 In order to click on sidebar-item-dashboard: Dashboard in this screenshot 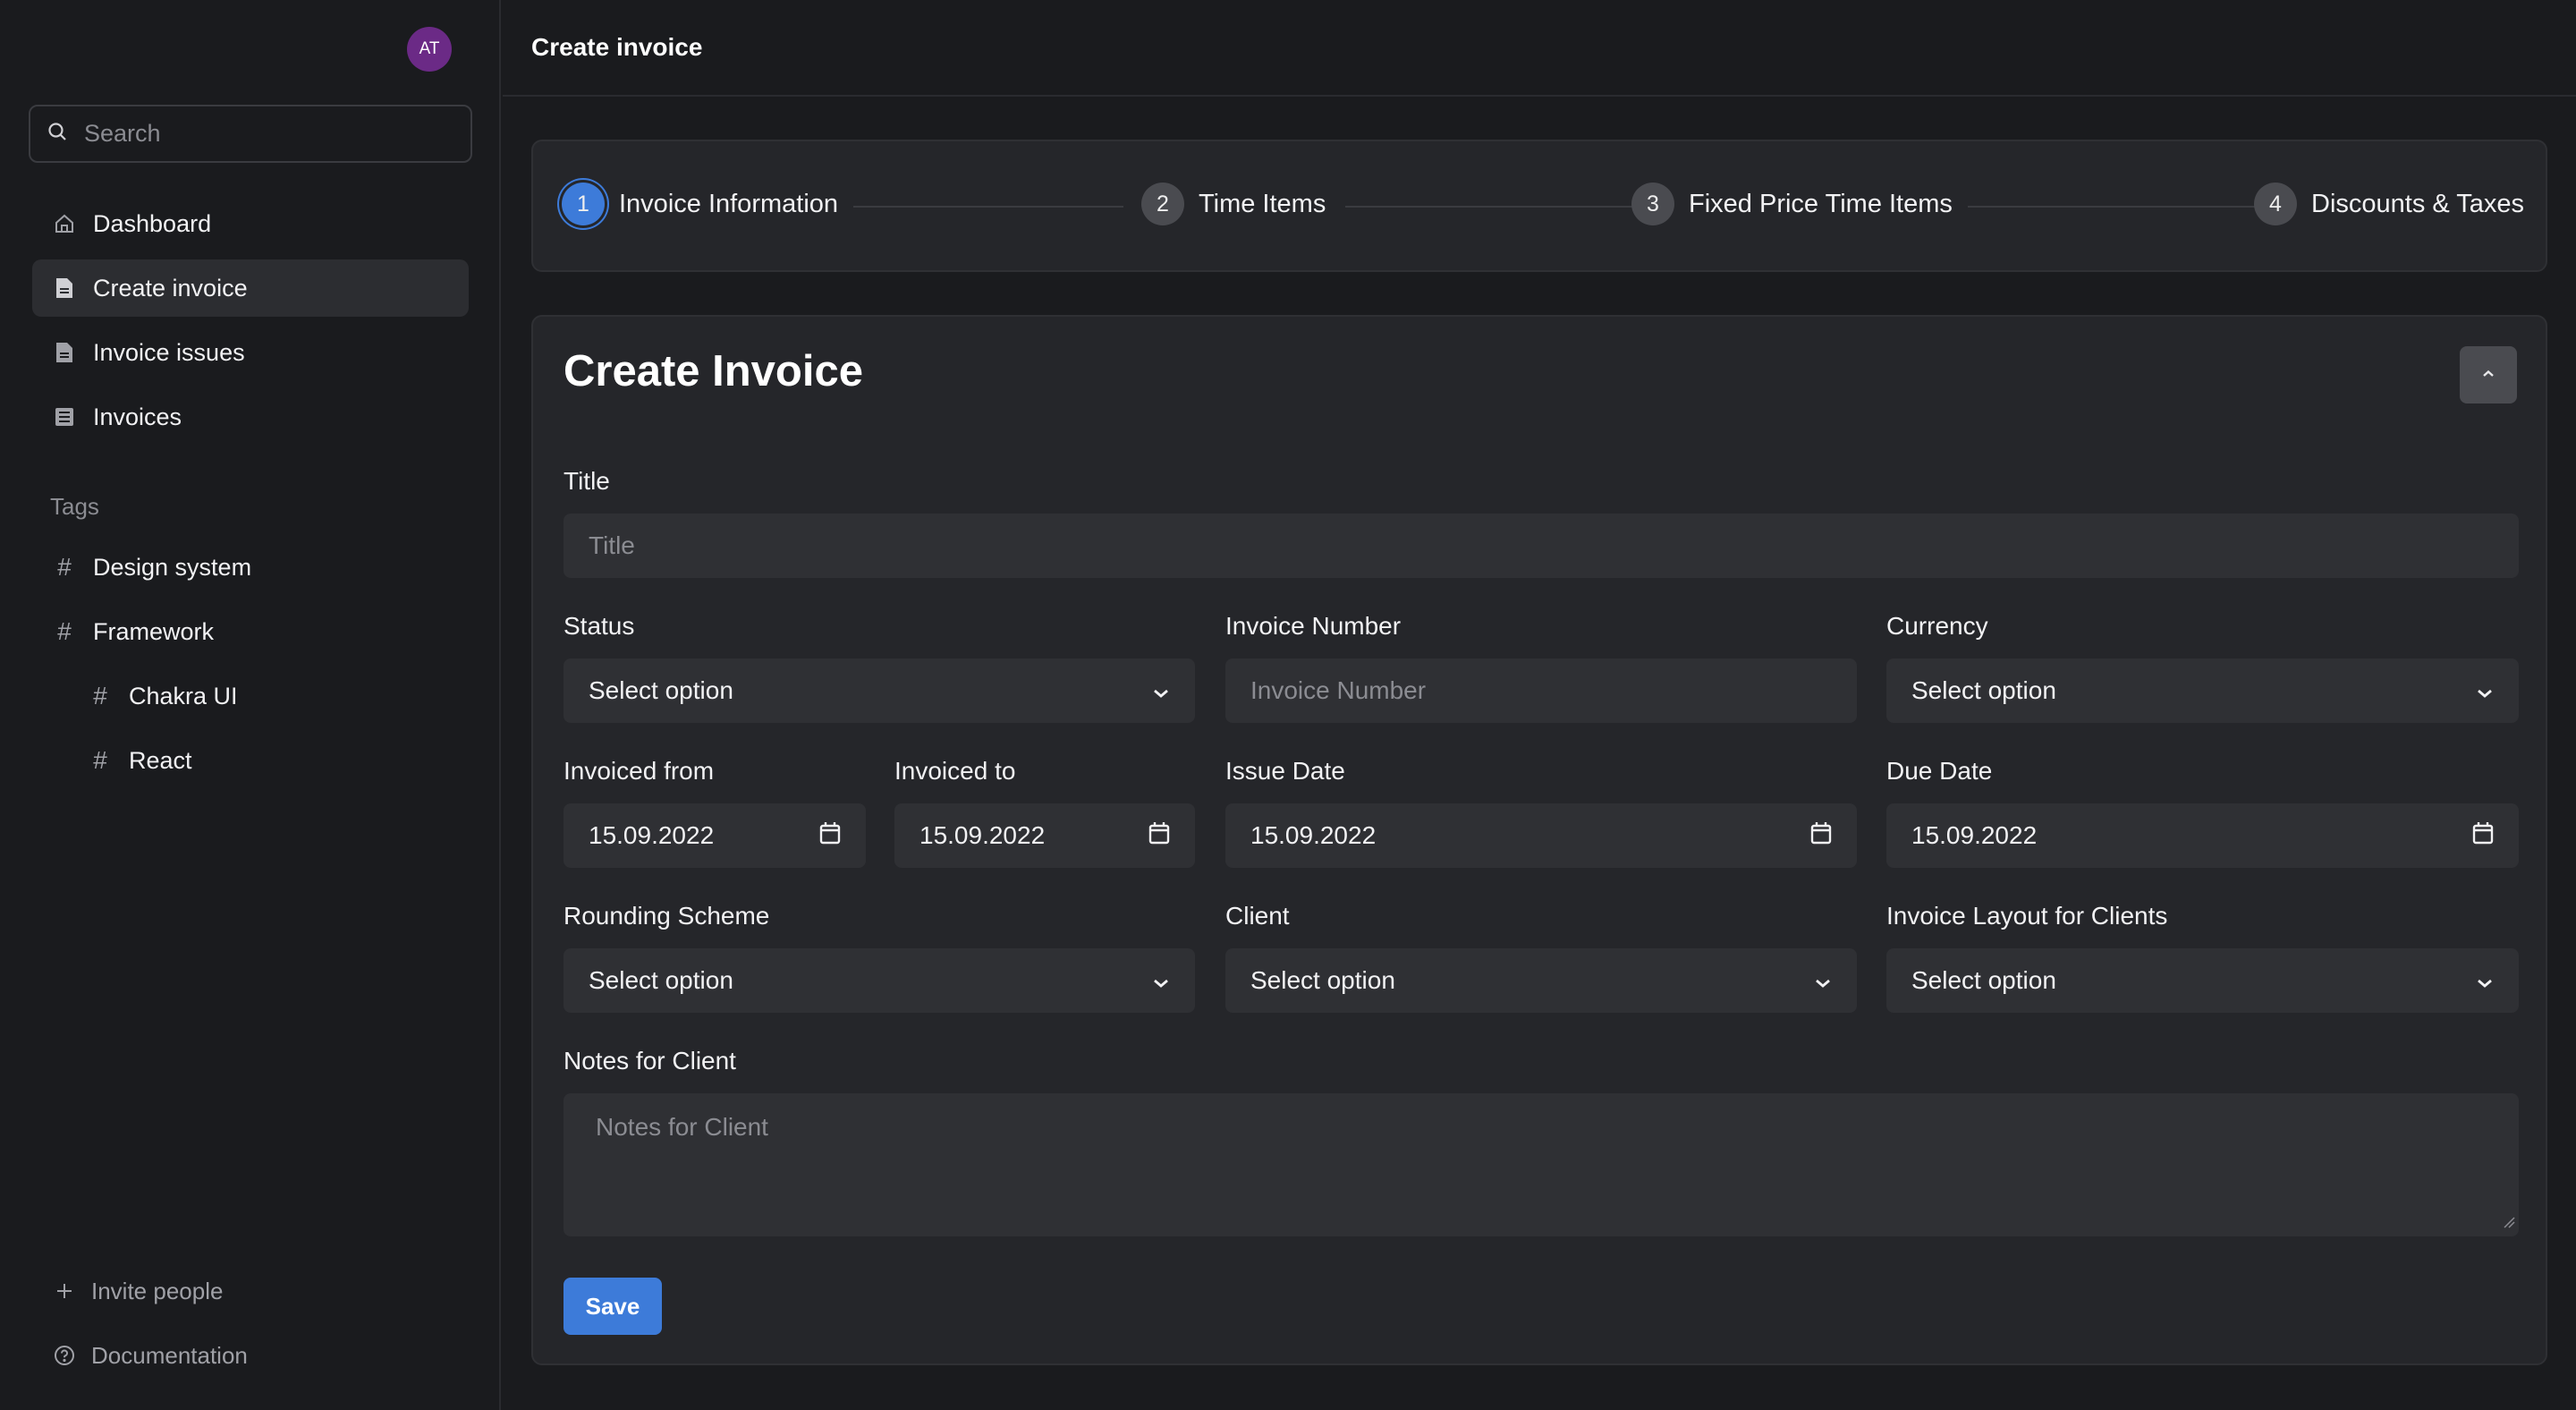, I will do `click(250, 224)`.